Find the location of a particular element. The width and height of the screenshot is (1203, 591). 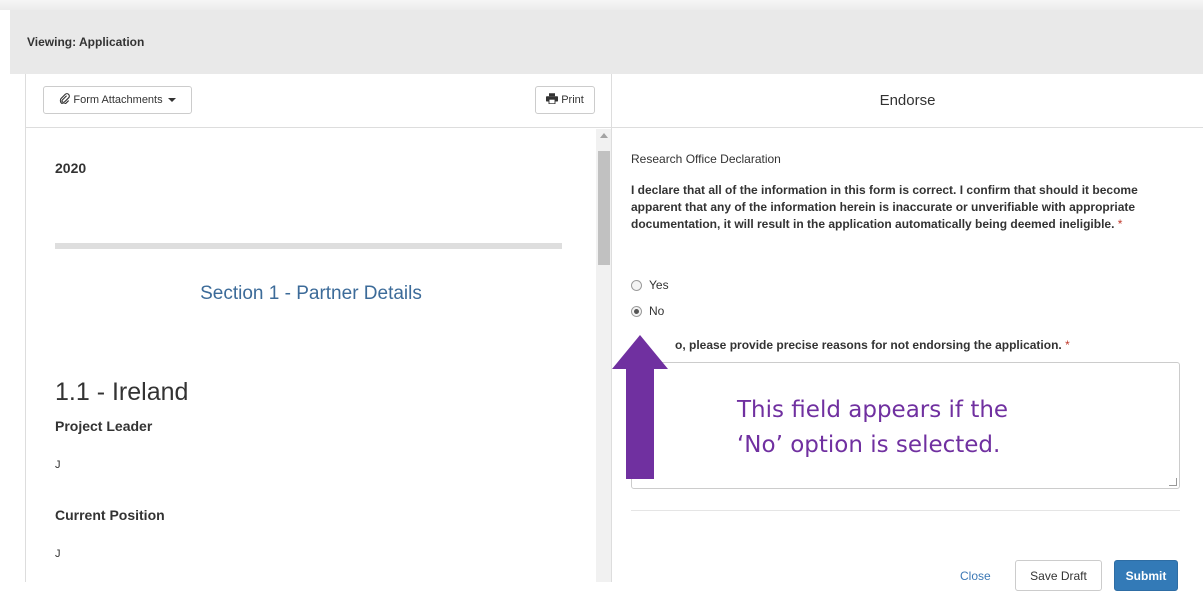

viewer-toolbar: Form Attachments Print is located at coordinates (319, 101).